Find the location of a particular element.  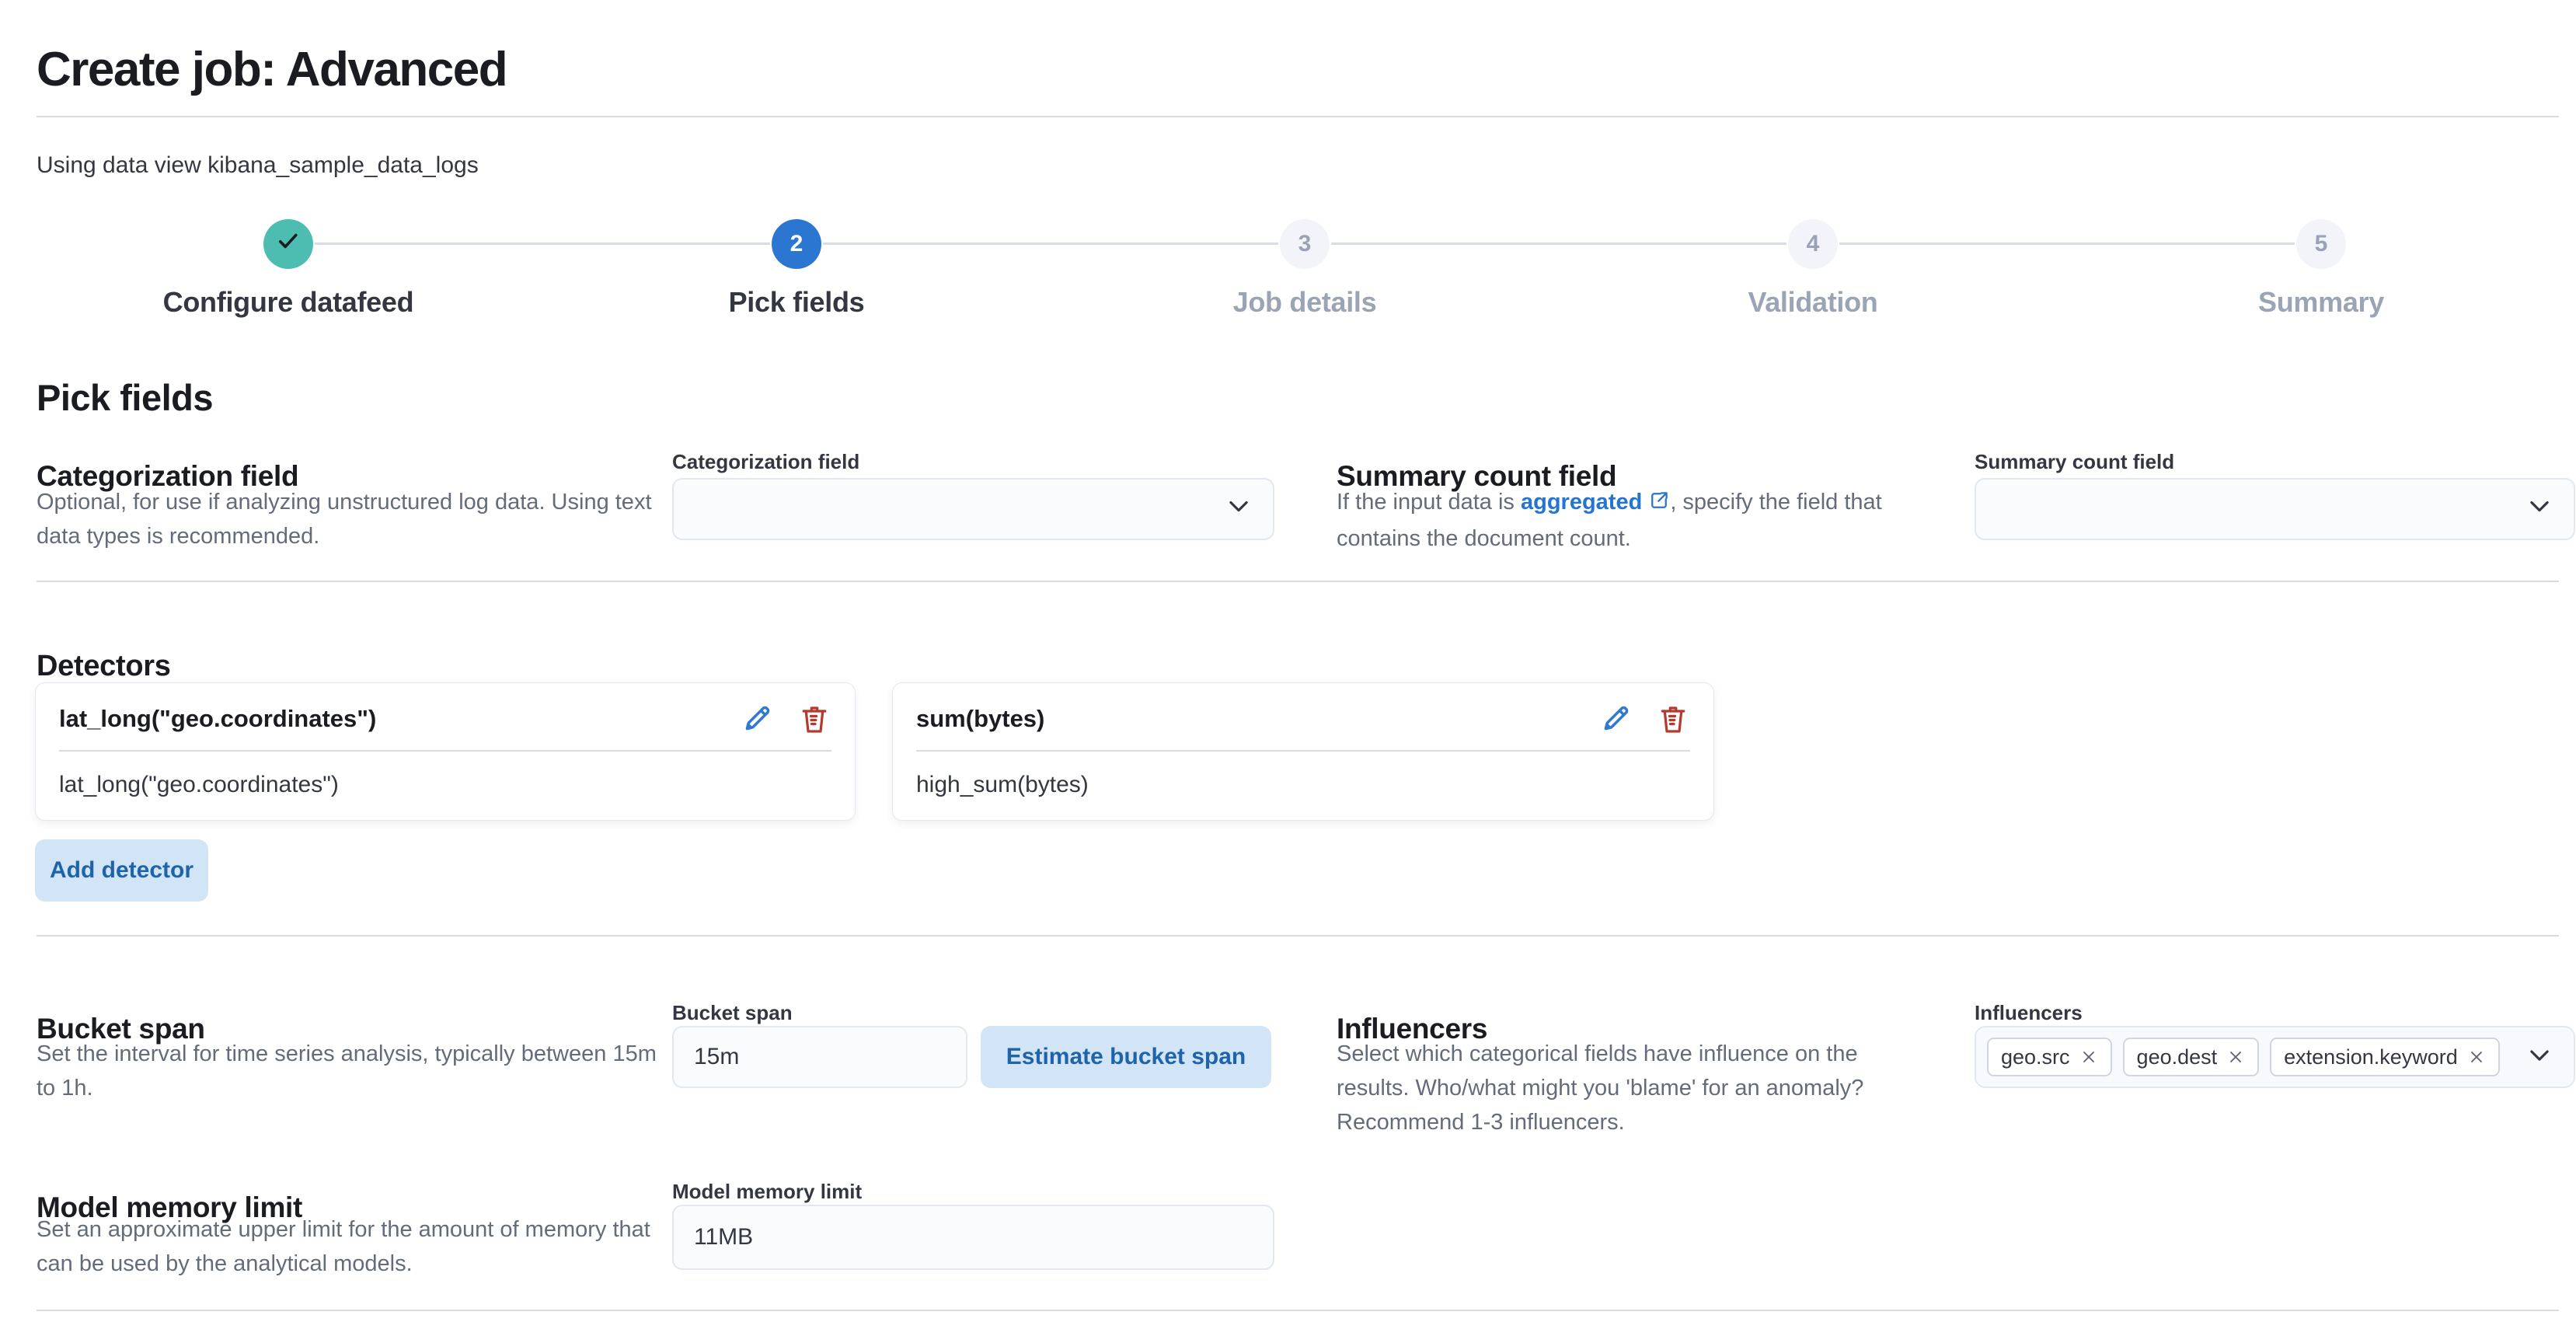

detector-card: sum(bytes) high_sum(bytes) is located at coordinates (1303, 751).